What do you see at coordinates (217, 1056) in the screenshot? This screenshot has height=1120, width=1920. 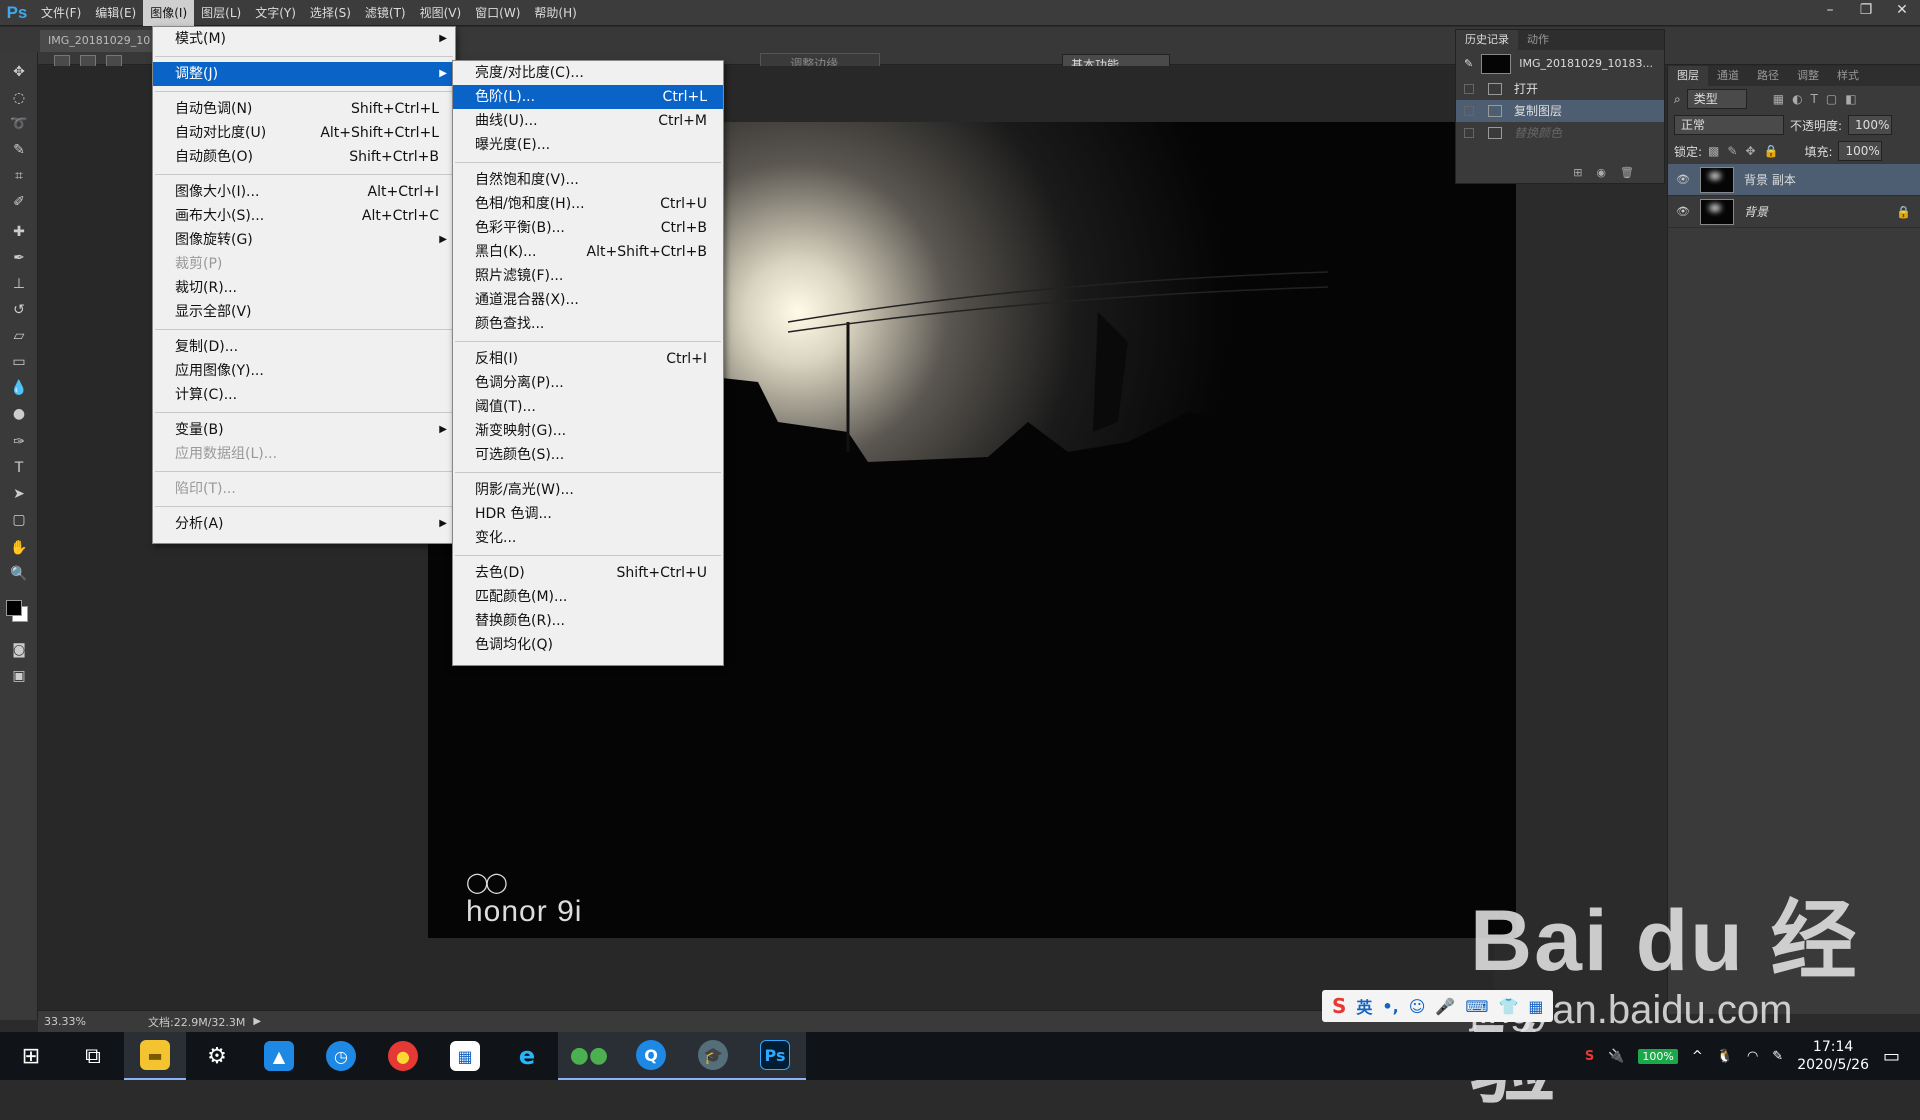 I see `settings-icon: ⚙` at bounding box center [217, 1056].